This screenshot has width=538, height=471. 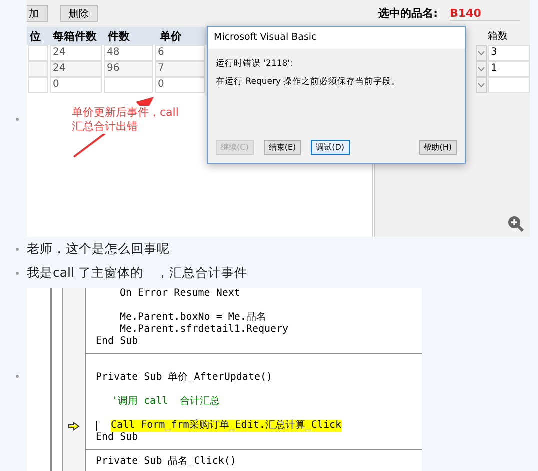 I want to click on column-header: 箱数, so click(x=498, y=36).